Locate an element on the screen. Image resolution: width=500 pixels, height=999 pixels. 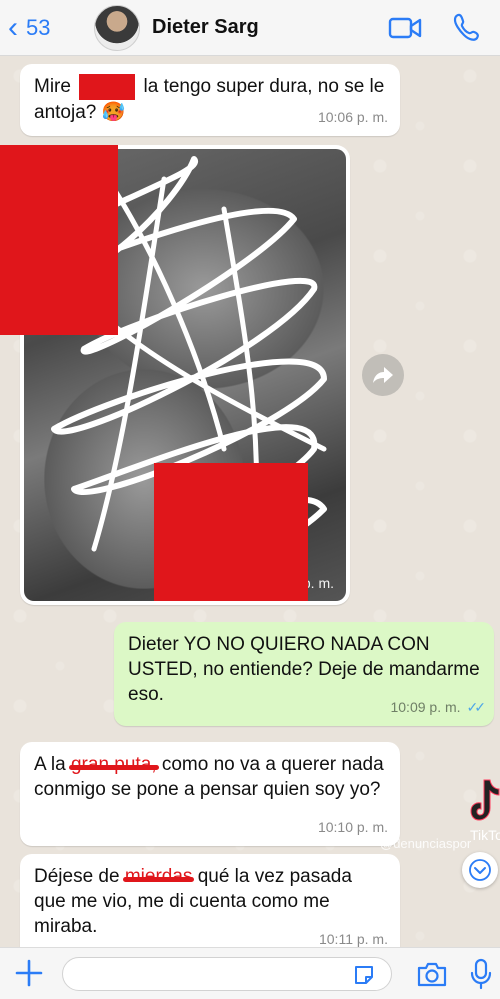
watermark-text: @denunciaspor is located at coordinates (426, 843).